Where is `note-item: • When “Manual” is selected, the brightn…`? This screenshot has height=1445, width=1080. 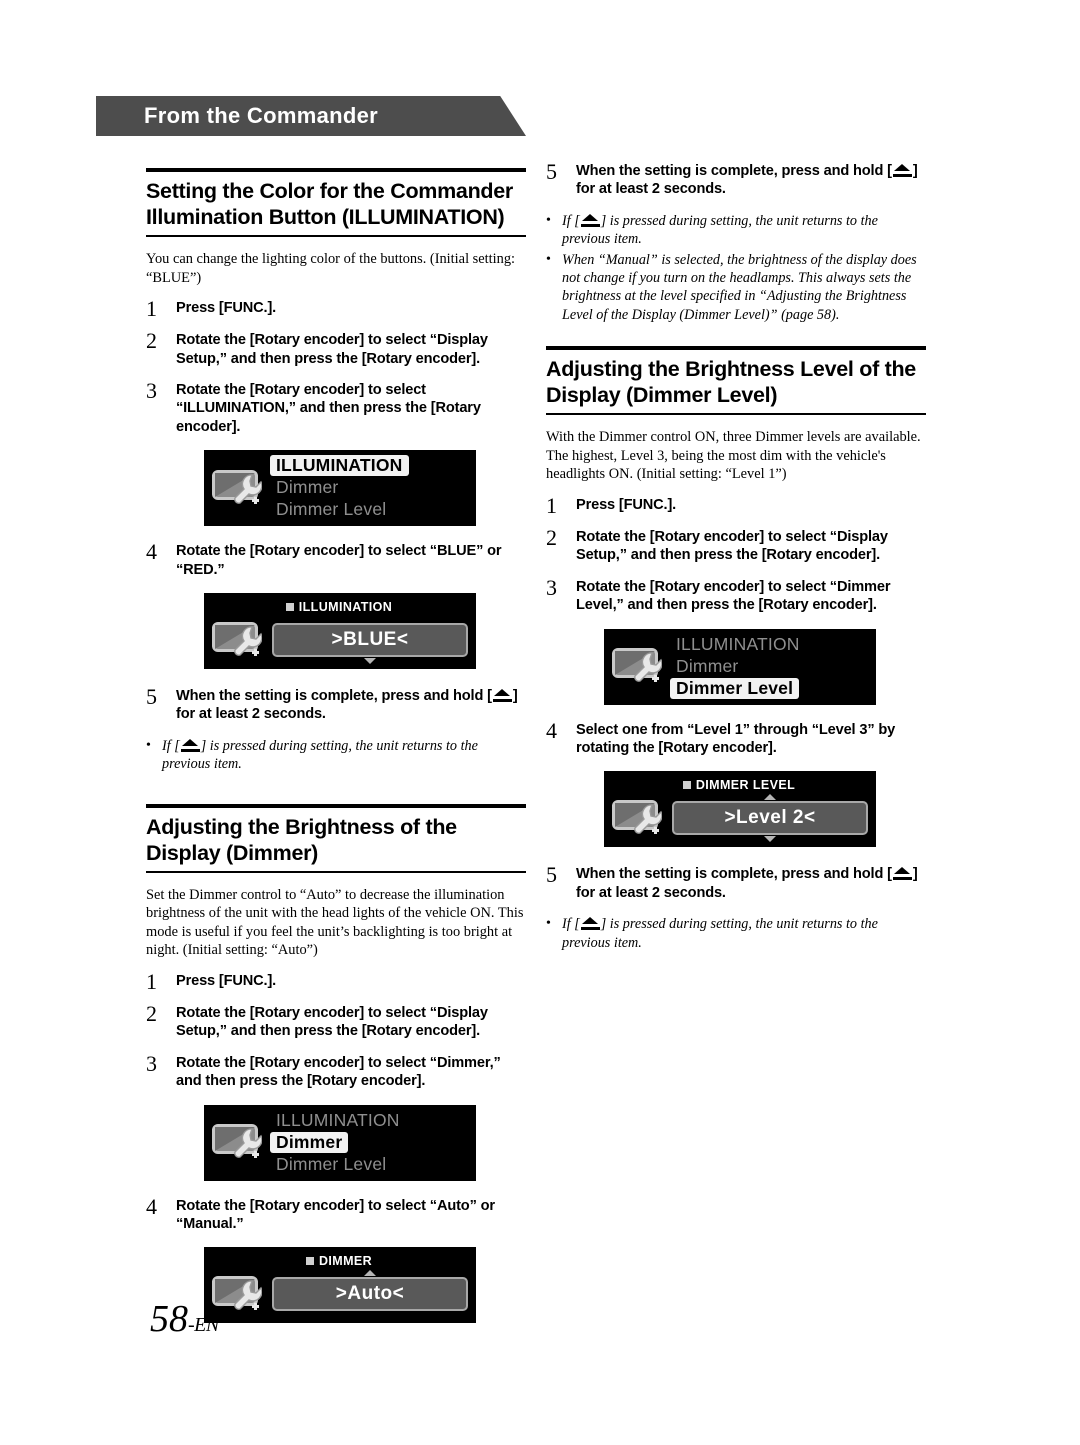 note-item: • When “Manual” is selected, the brightn… is located at coordinates (736, 288).